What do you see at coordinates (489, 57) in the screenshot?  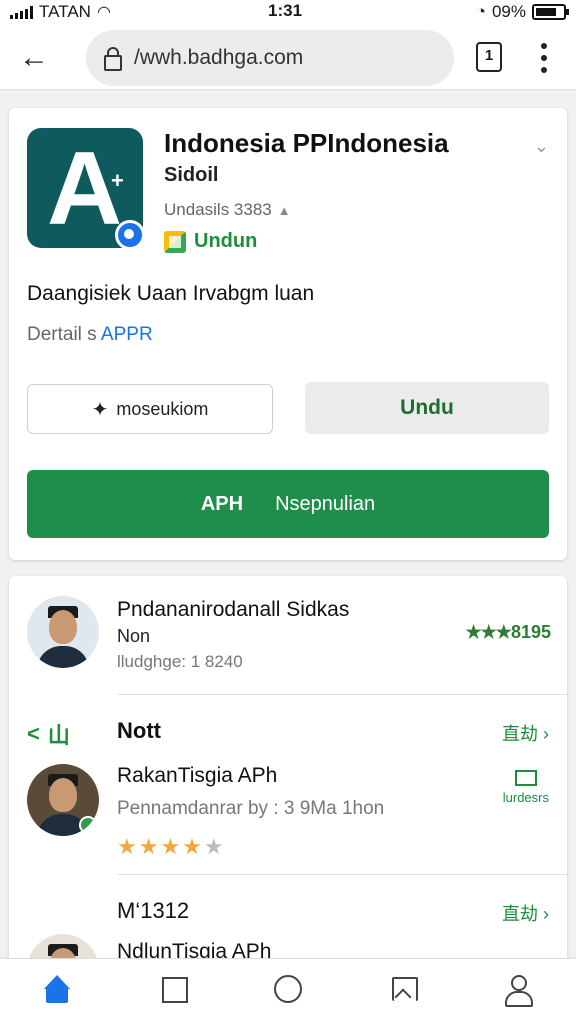 I see `tabs-button: 1` at bounding box center [489, 57].